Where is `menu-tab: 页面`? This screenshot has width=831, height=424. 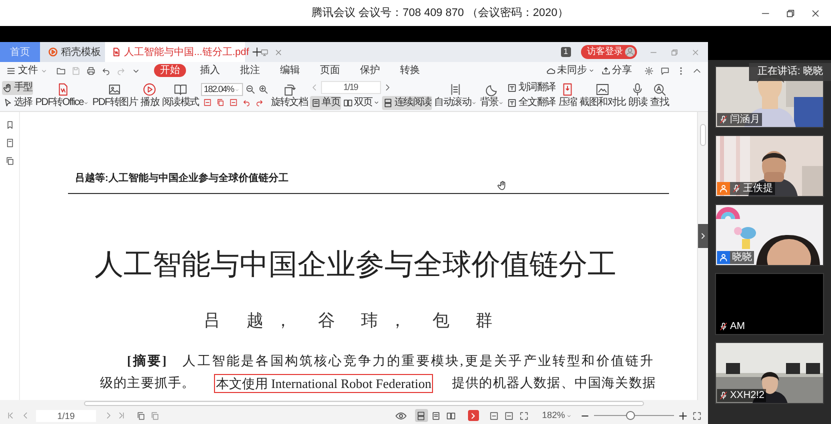 menu-tab: 页面 is located at coordinates (330, 70).